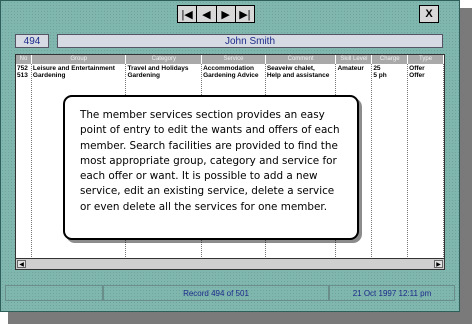  I want to click on record-navigator: |◀ ◀ ▶ ▶|, so click(216, 14).